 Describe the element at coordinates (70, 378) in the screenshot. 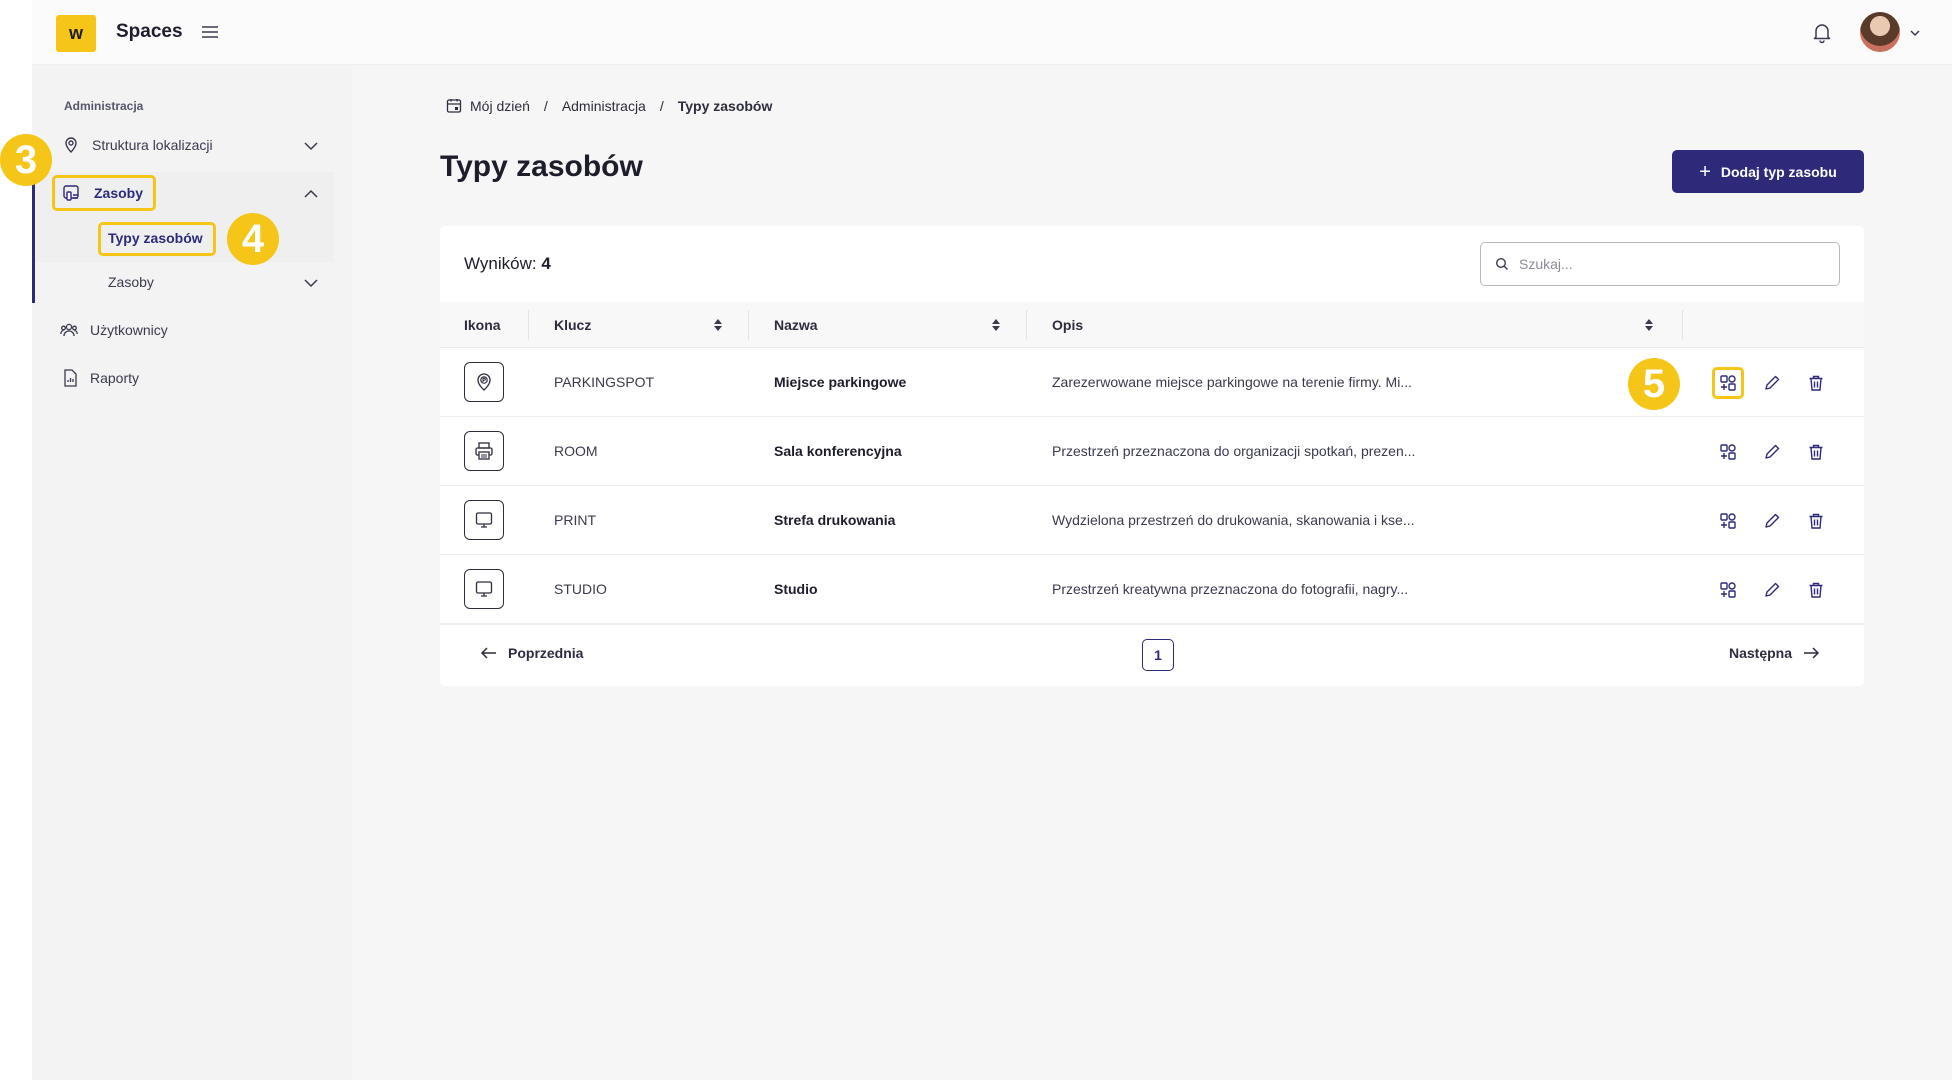

I see `report-icon` at that location.